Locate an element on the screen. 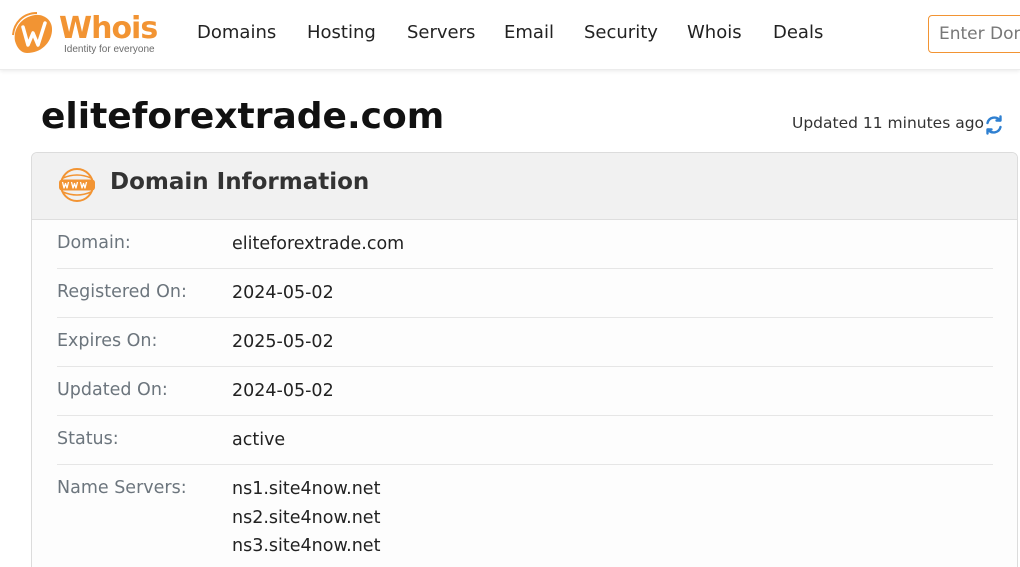  row-value: 2025-05-02 is located at coordinates (283, 342).